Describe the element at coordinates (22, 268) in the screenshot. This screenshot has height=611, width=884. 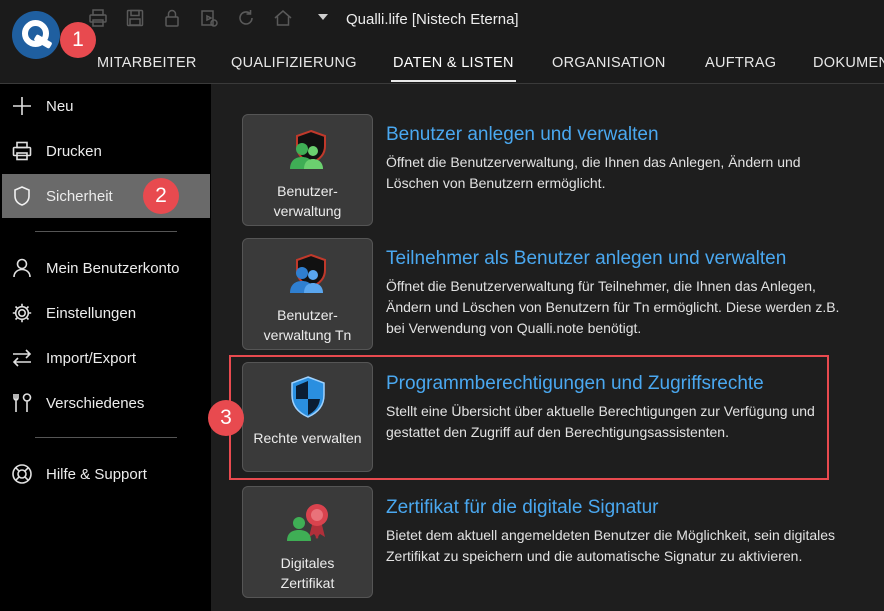
I see `user-icon` at that location.